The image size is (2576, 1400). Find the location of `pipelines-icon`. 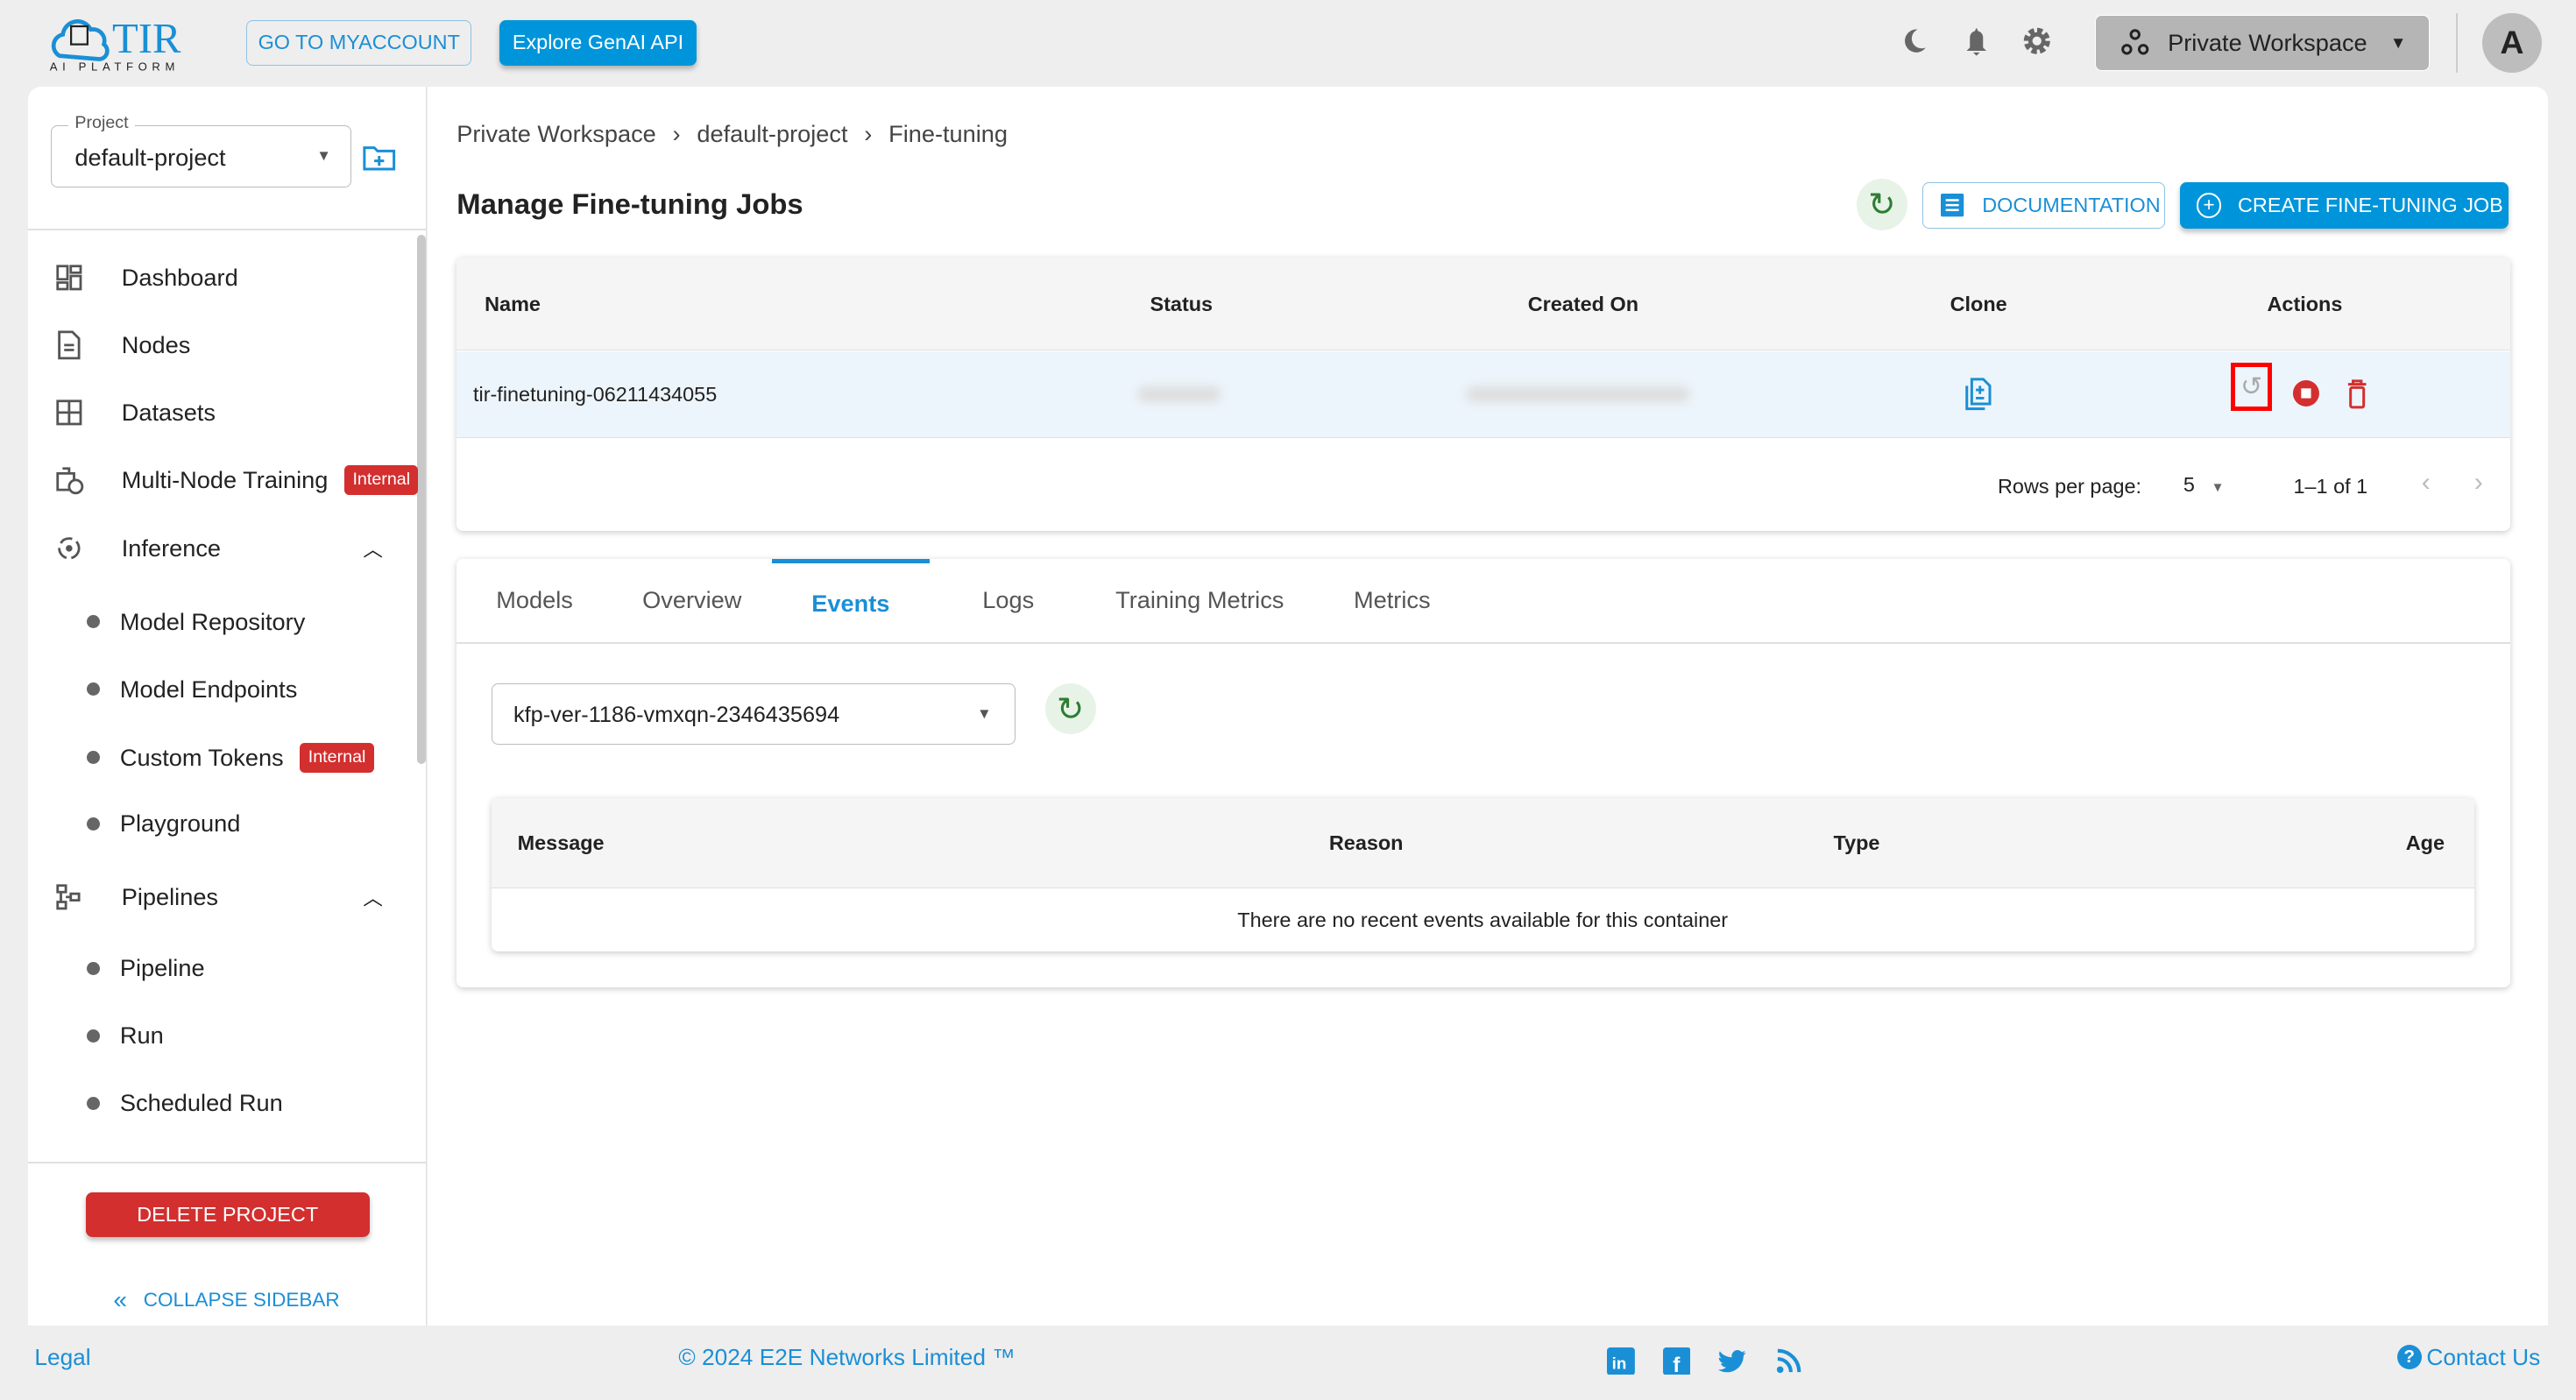

pipelines-icon is located at coordinates (68, 897).